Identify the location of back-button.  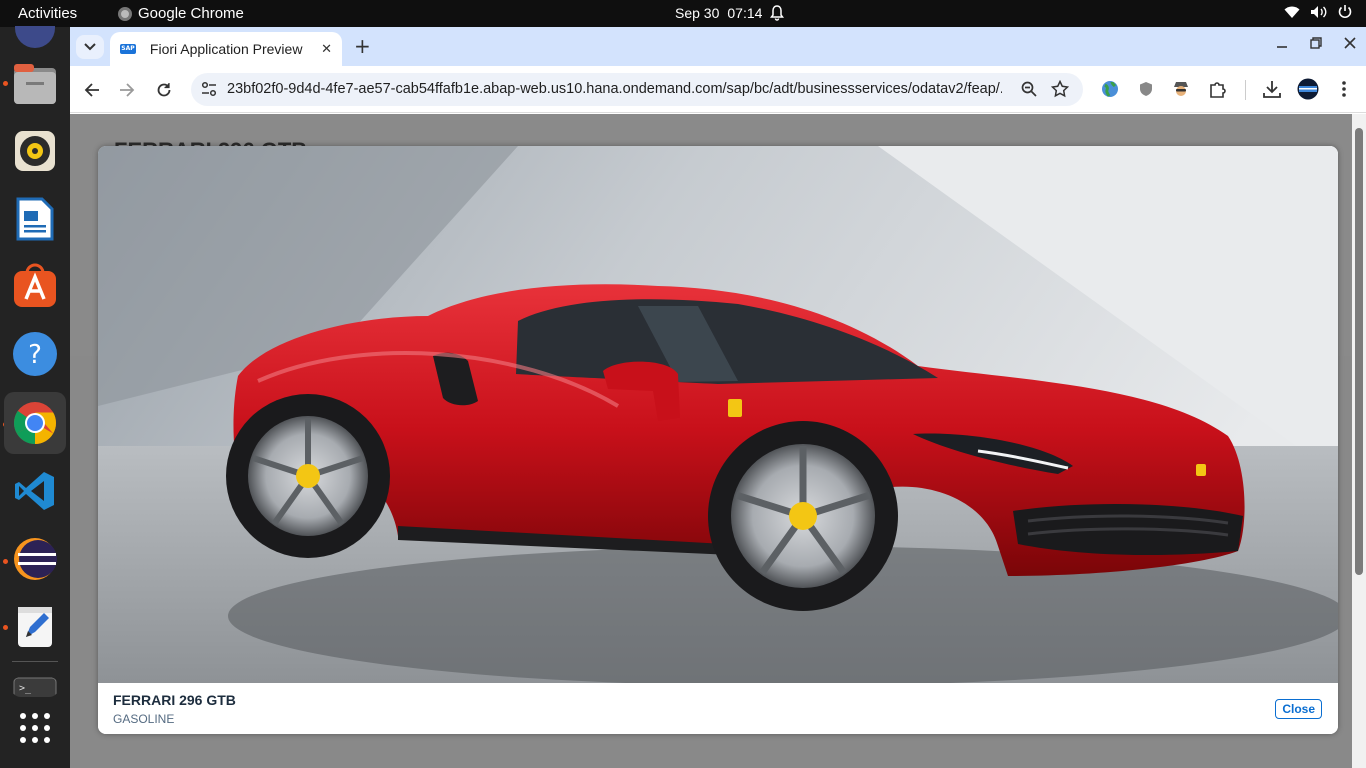
(92, 90).